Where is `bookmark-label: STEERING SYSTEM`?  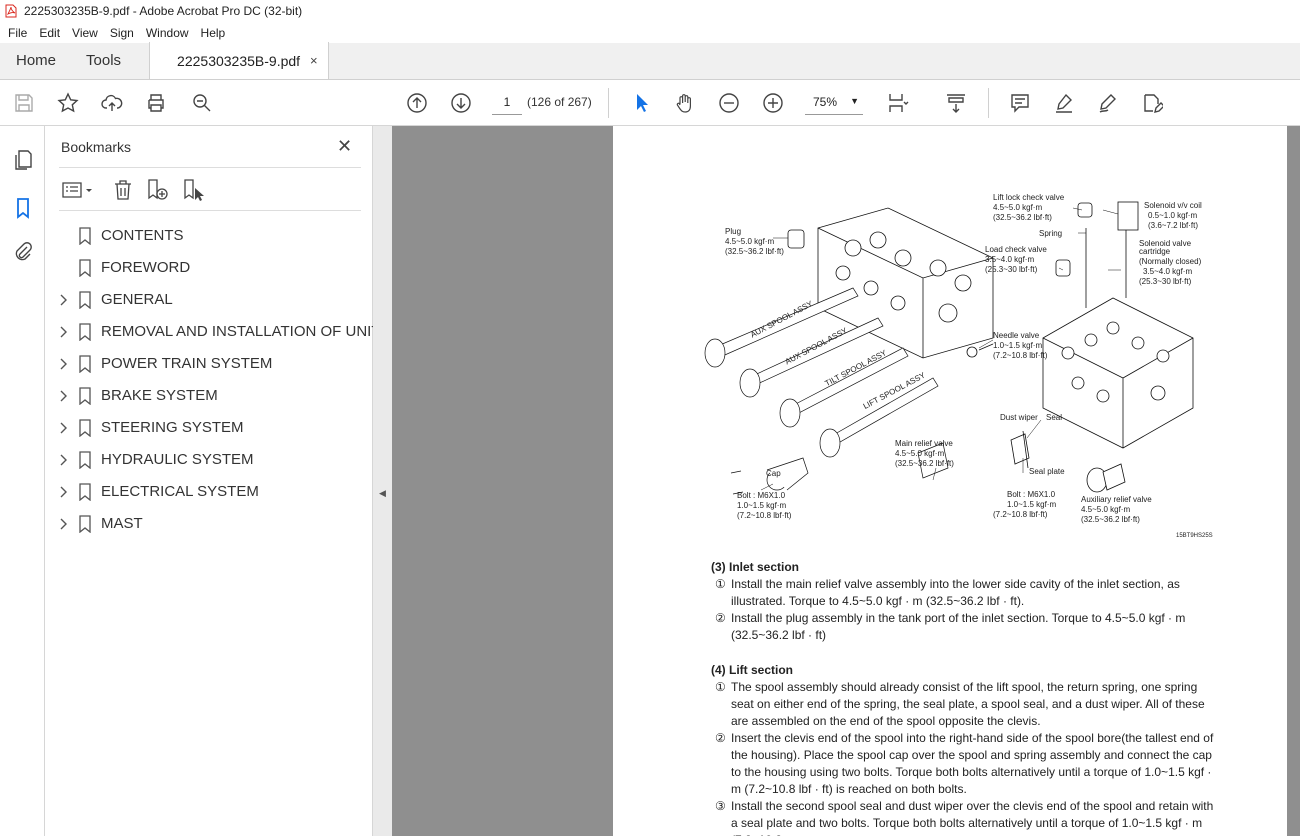
bookmark-label: STEERING SYSTEM is located at coordinates (172, 427).